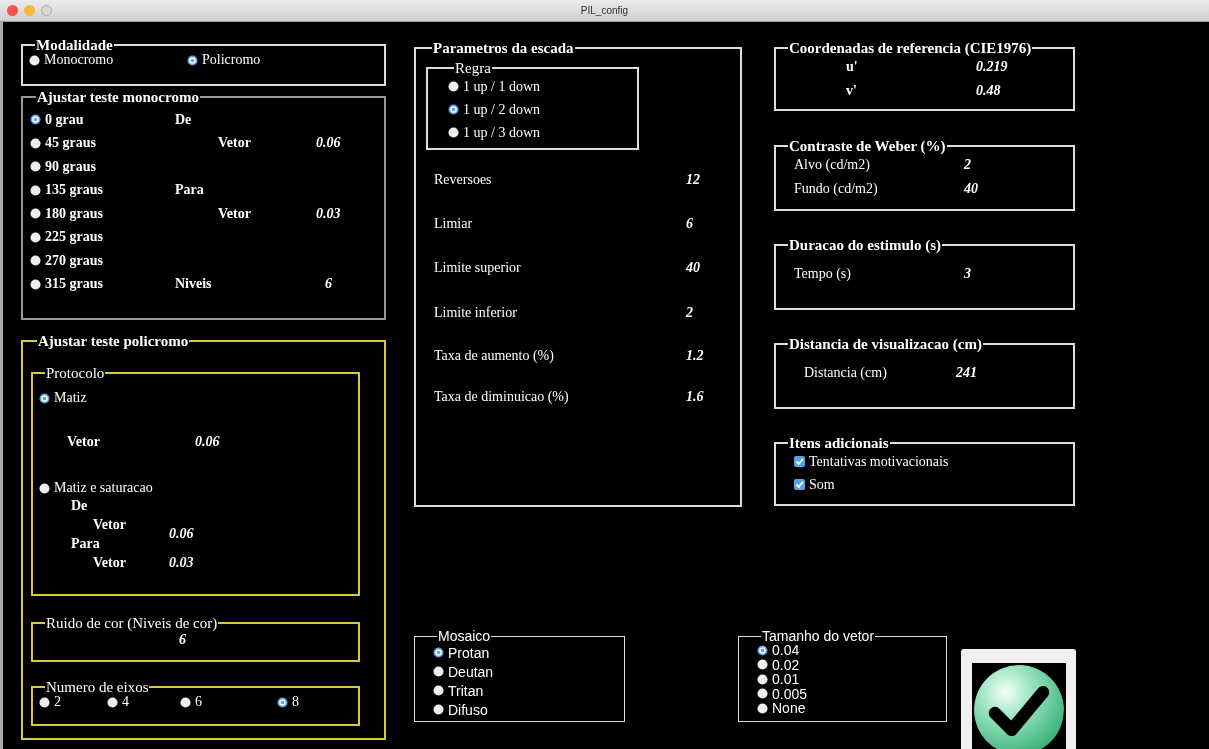 This screenshot has height=749, width=1209. What do you see at coordinates (125, 702) in the screenshot?
I see `radio-label: 4` at bounding box center [125, 702].